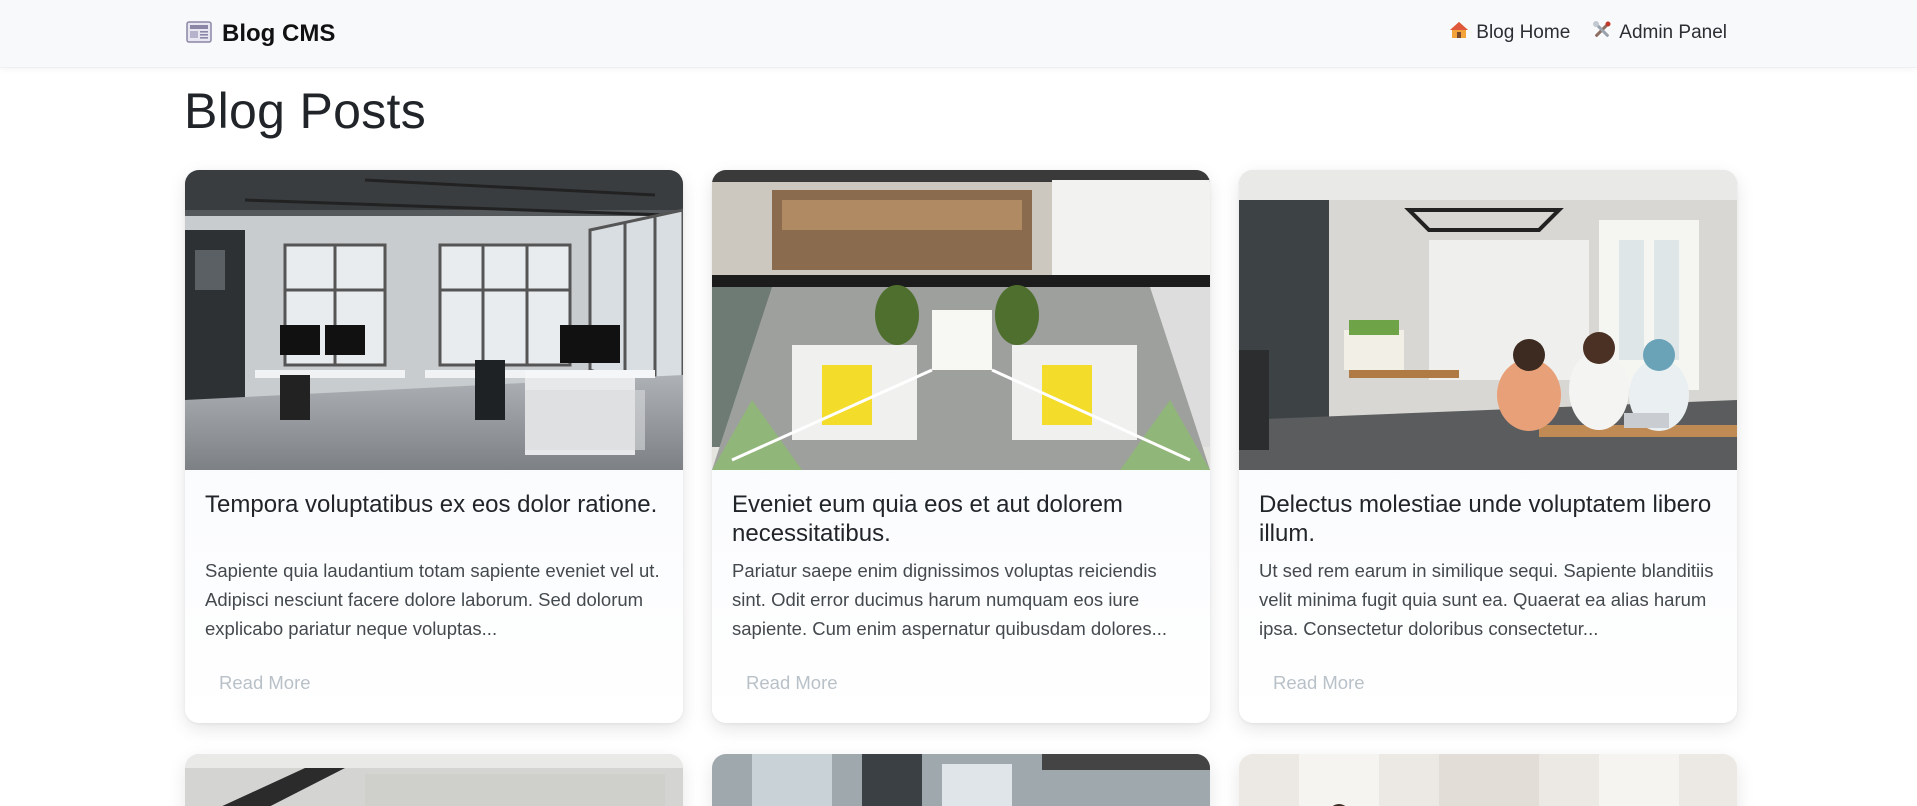 Image resolution: width=1917 pixels, height=806 pixels. Describe the element at coordinates (434, 320) in the screenshot. I see `office-interior-photo` at that location.